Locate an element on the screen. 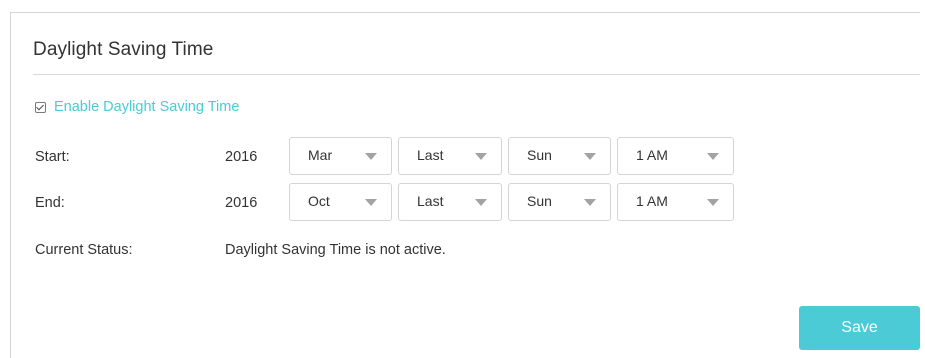 This screenshot has width=925, height=358. end-day-select: Sun is located at coordinates (559, 202).